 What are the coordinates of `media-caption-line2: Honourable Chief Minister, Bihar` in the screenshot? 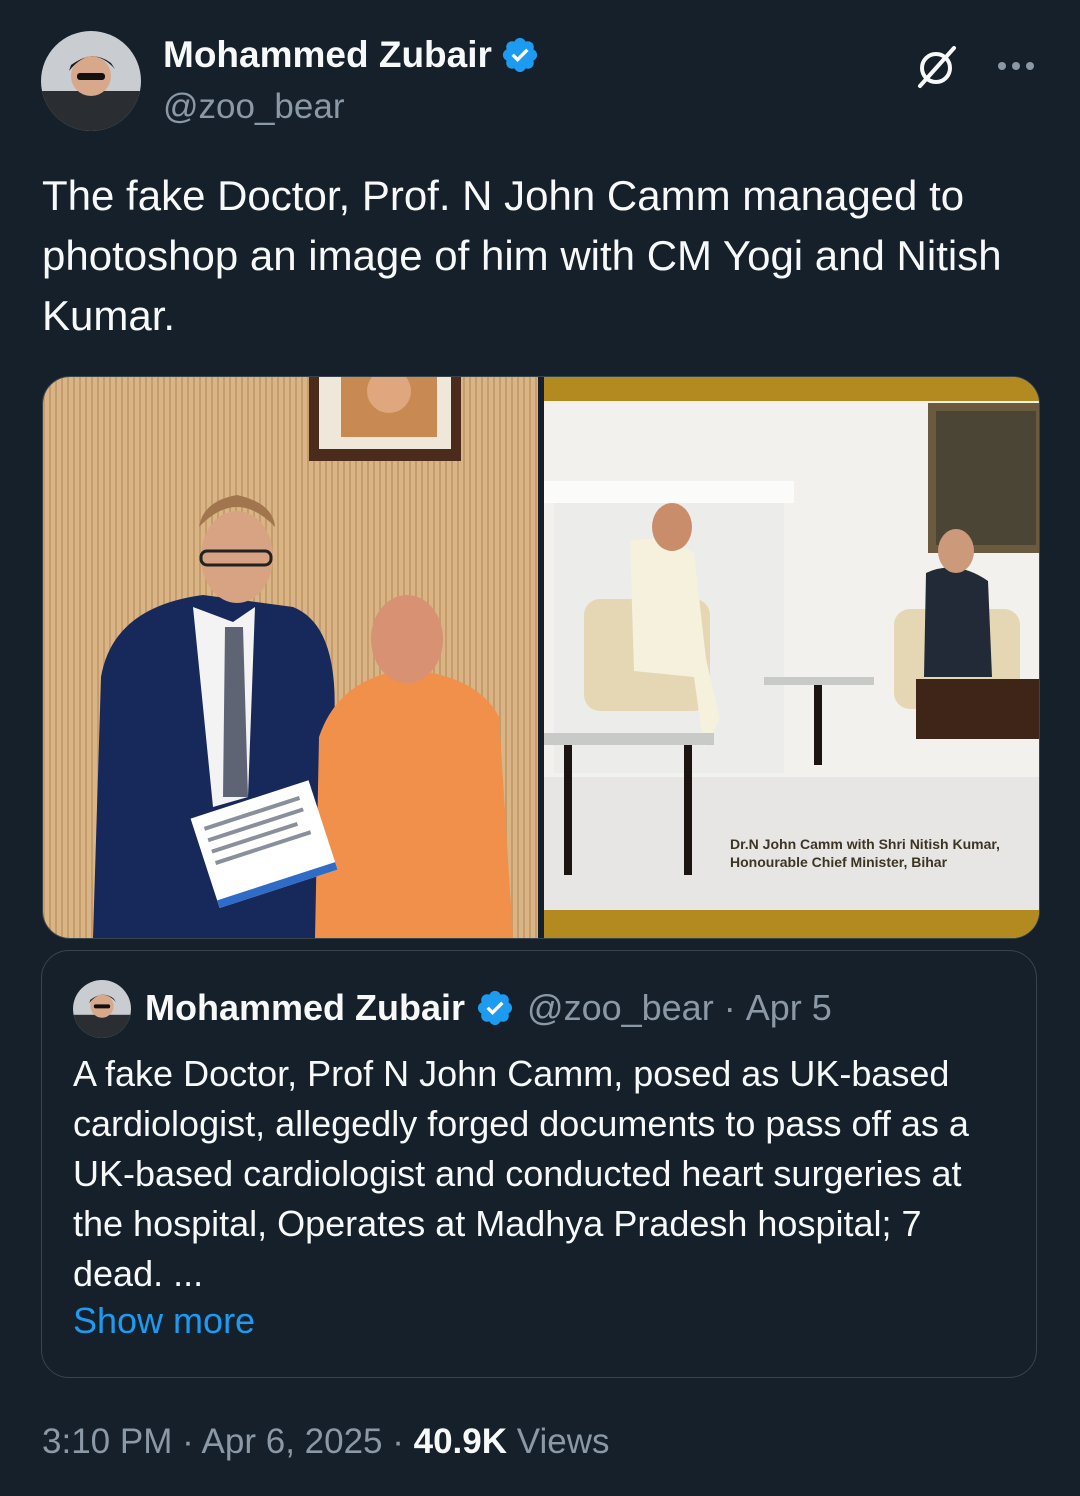 It's located at (839, 862).